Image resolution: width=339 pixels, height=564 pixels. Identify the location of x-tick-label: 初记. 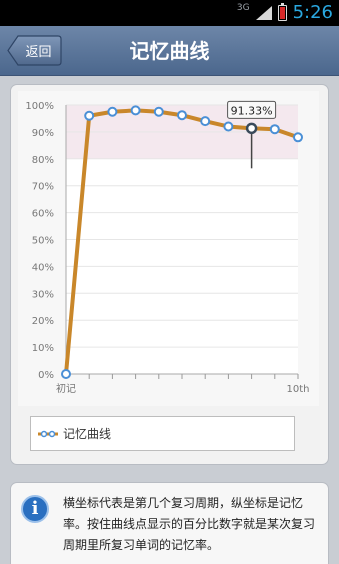
(66, 388).